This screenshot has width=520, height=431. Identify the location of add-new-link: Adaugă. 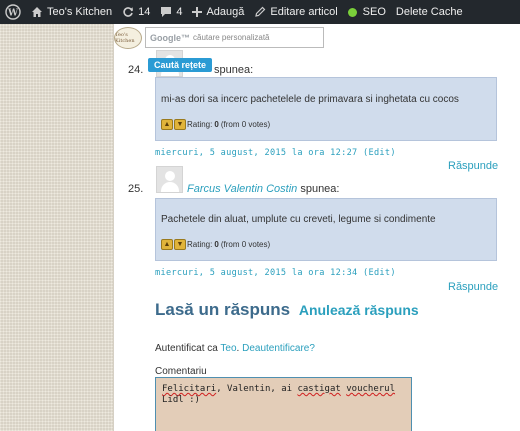
(218, 12).